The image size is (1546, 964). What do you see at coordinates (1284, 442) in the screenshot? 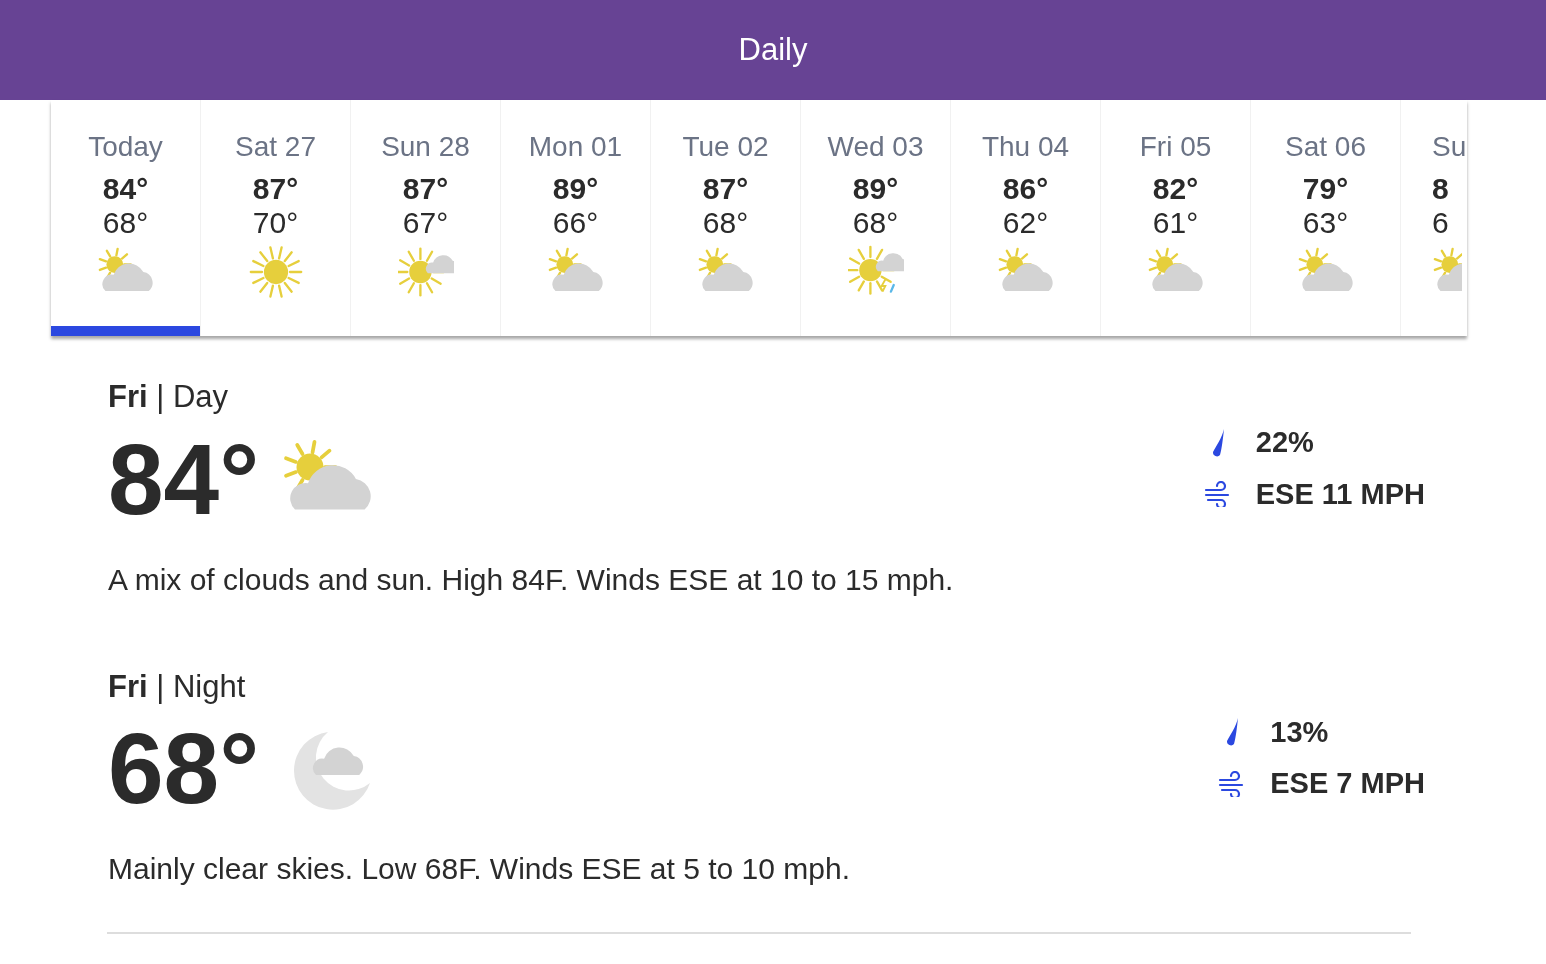
I see `precipitation: 22%` at bounding box center [1284, 442].